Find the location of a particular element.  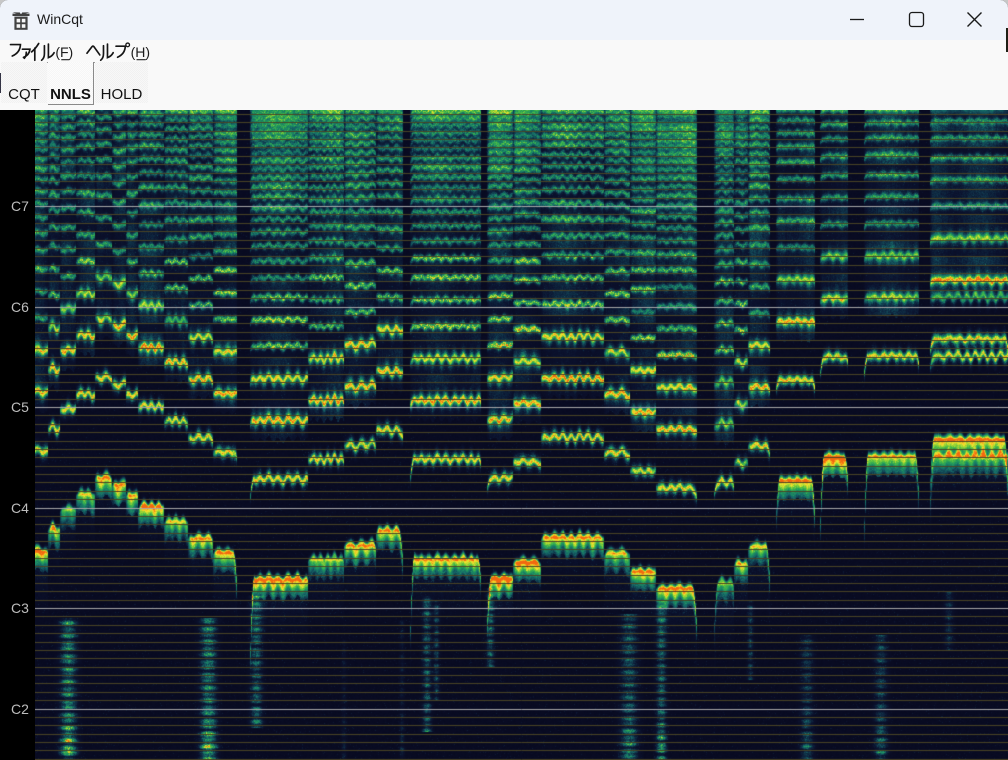

svg-text: (F) is located at coordinates (64, 52).